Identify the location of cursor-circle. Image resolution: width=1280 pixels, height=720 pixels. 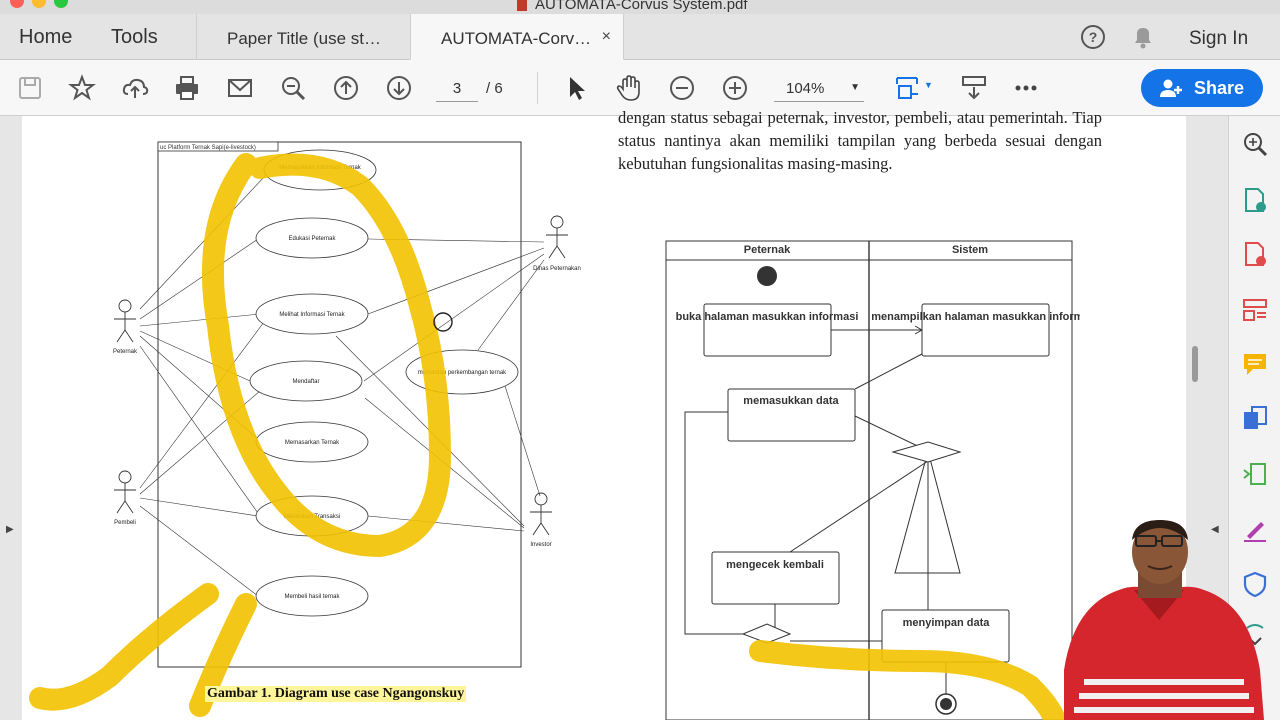
(443, 322).